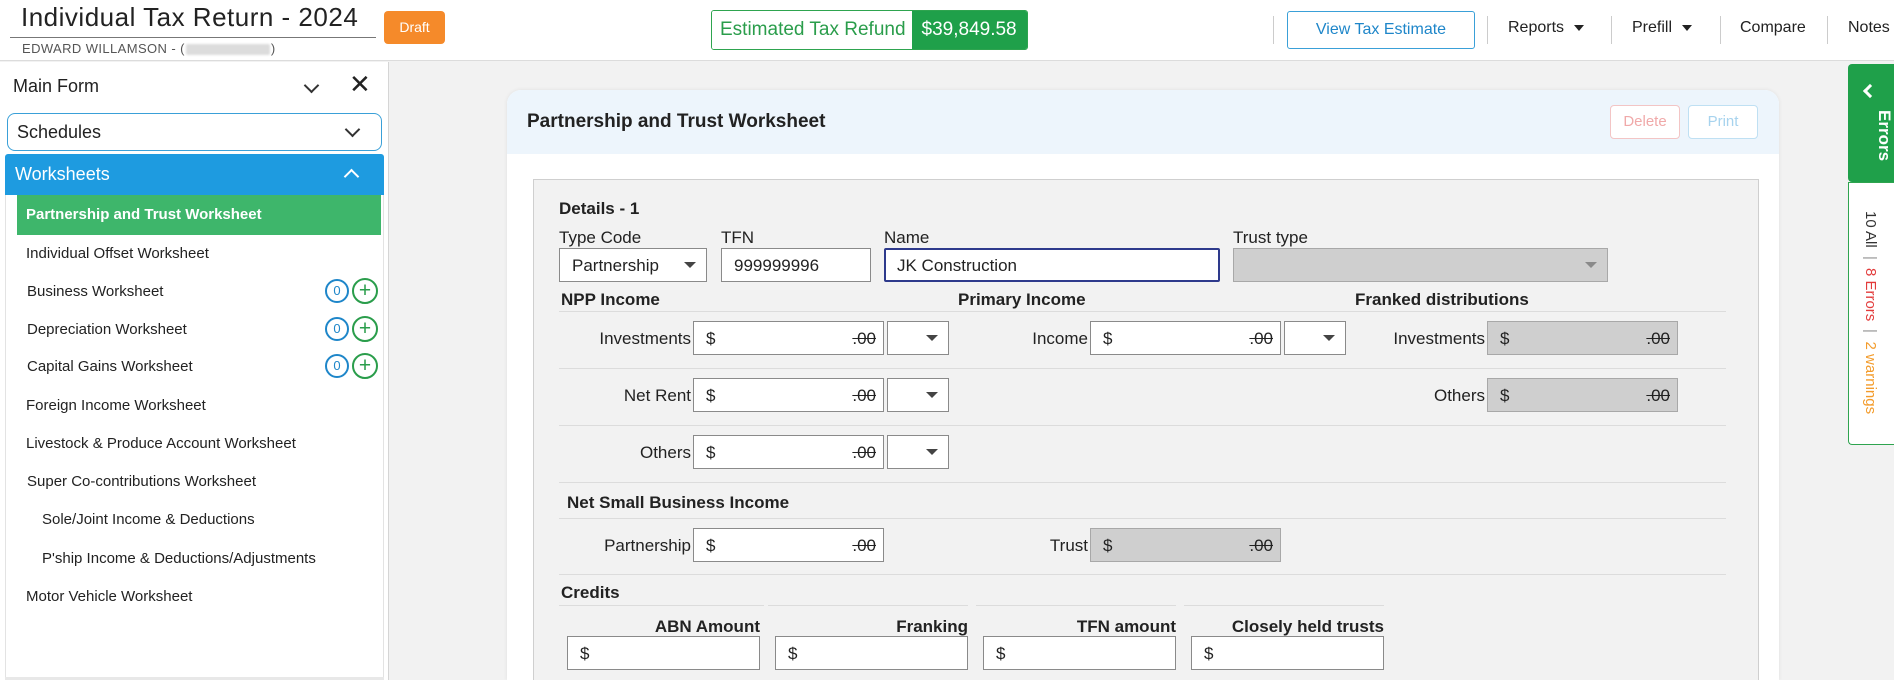  I want to click on type-code-select: Partnership, so click(633, 265).